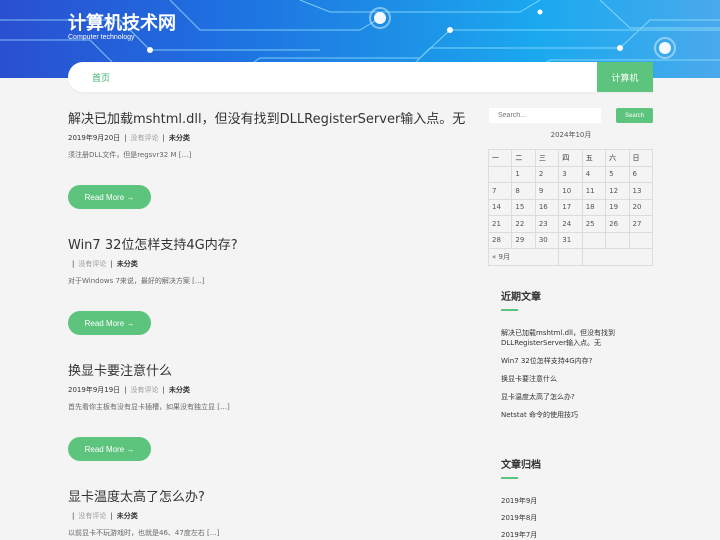 The width and height of the screenshot is (720, 540). Describe the element at coordinates (617, 224) in the screenshot. I see `calendar-day-cell: 26` at that location.